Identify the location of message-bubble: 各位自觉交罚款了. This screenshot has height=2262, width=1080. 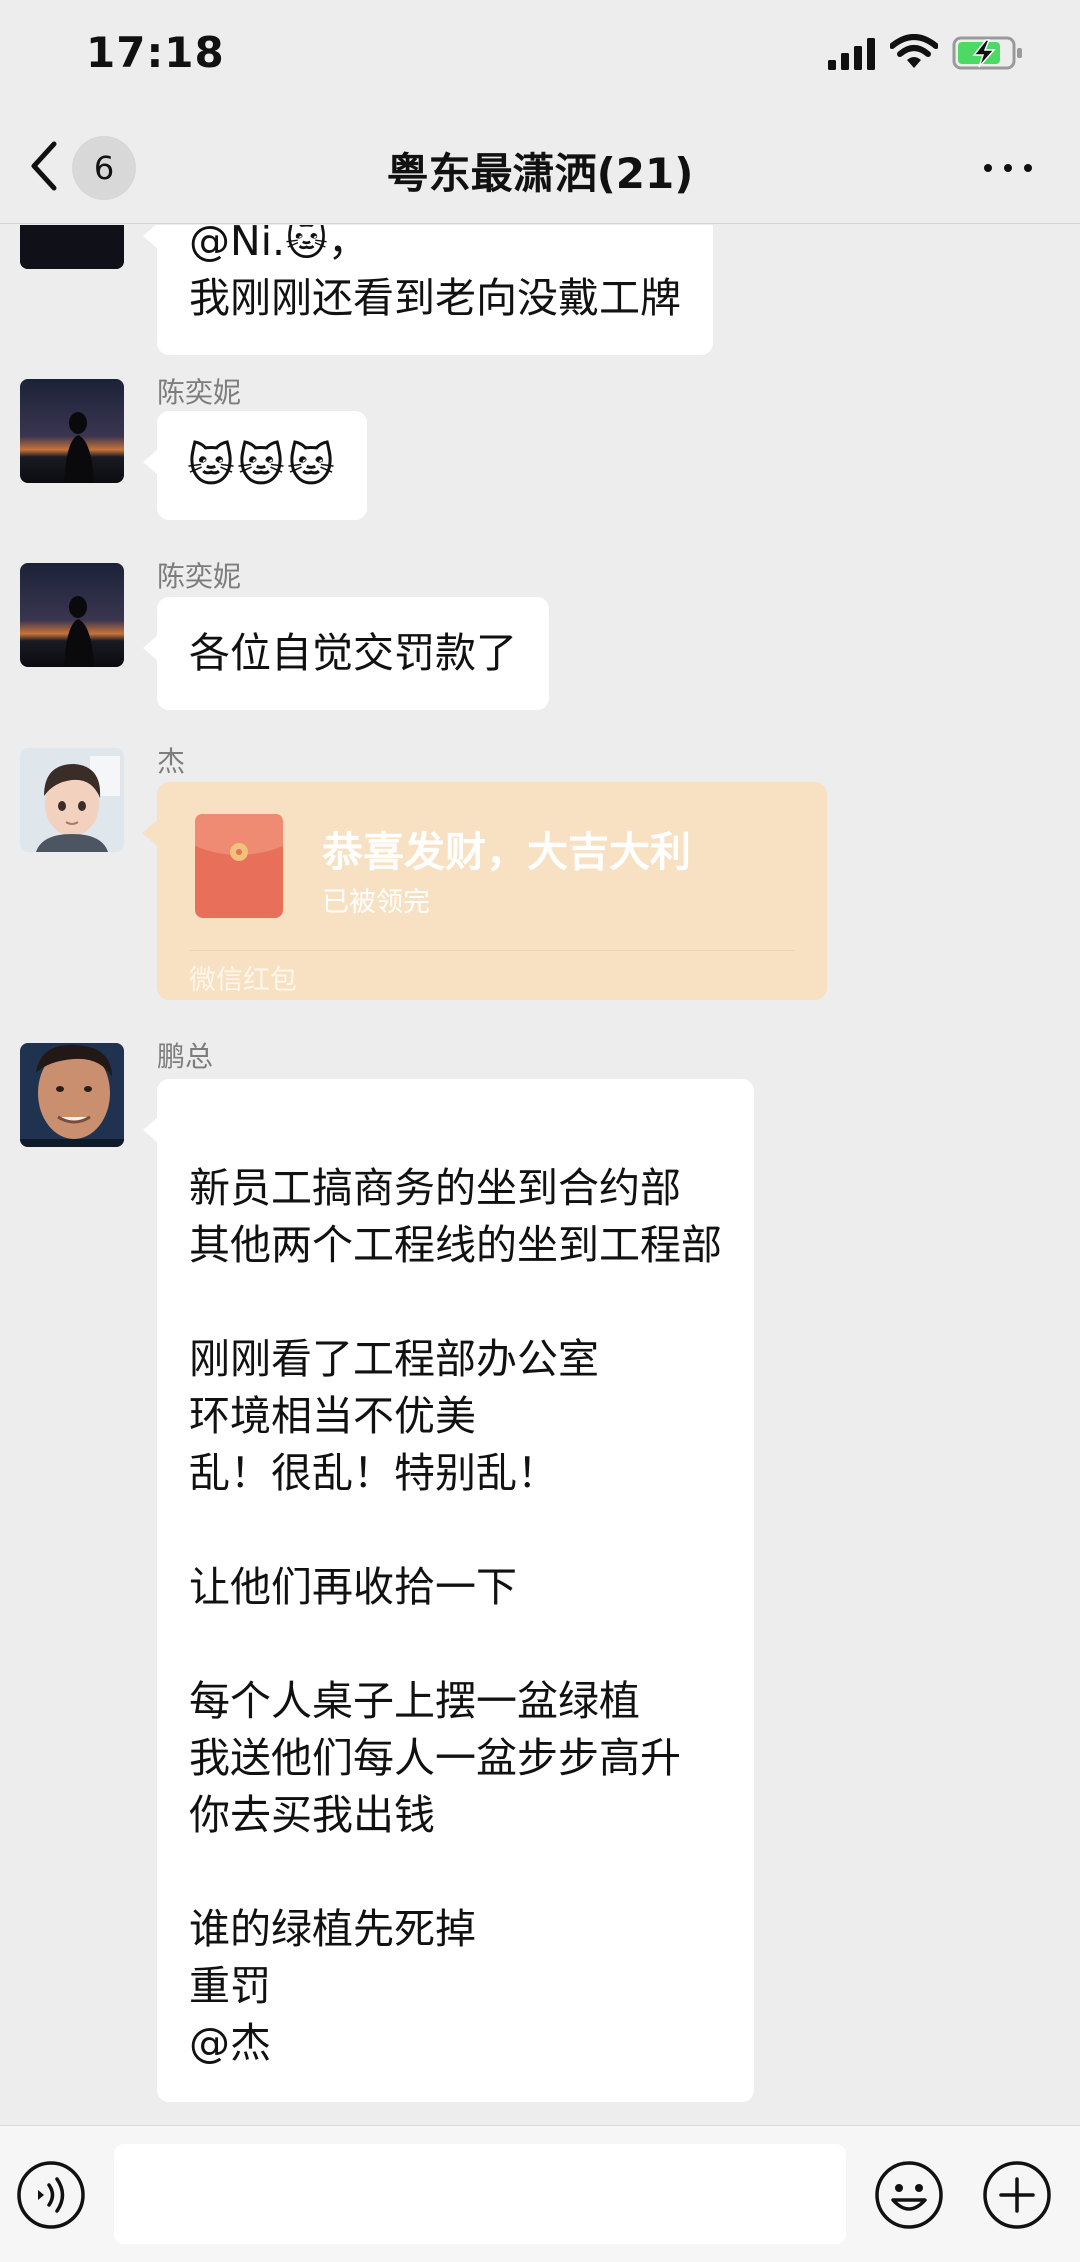
(346, 653).